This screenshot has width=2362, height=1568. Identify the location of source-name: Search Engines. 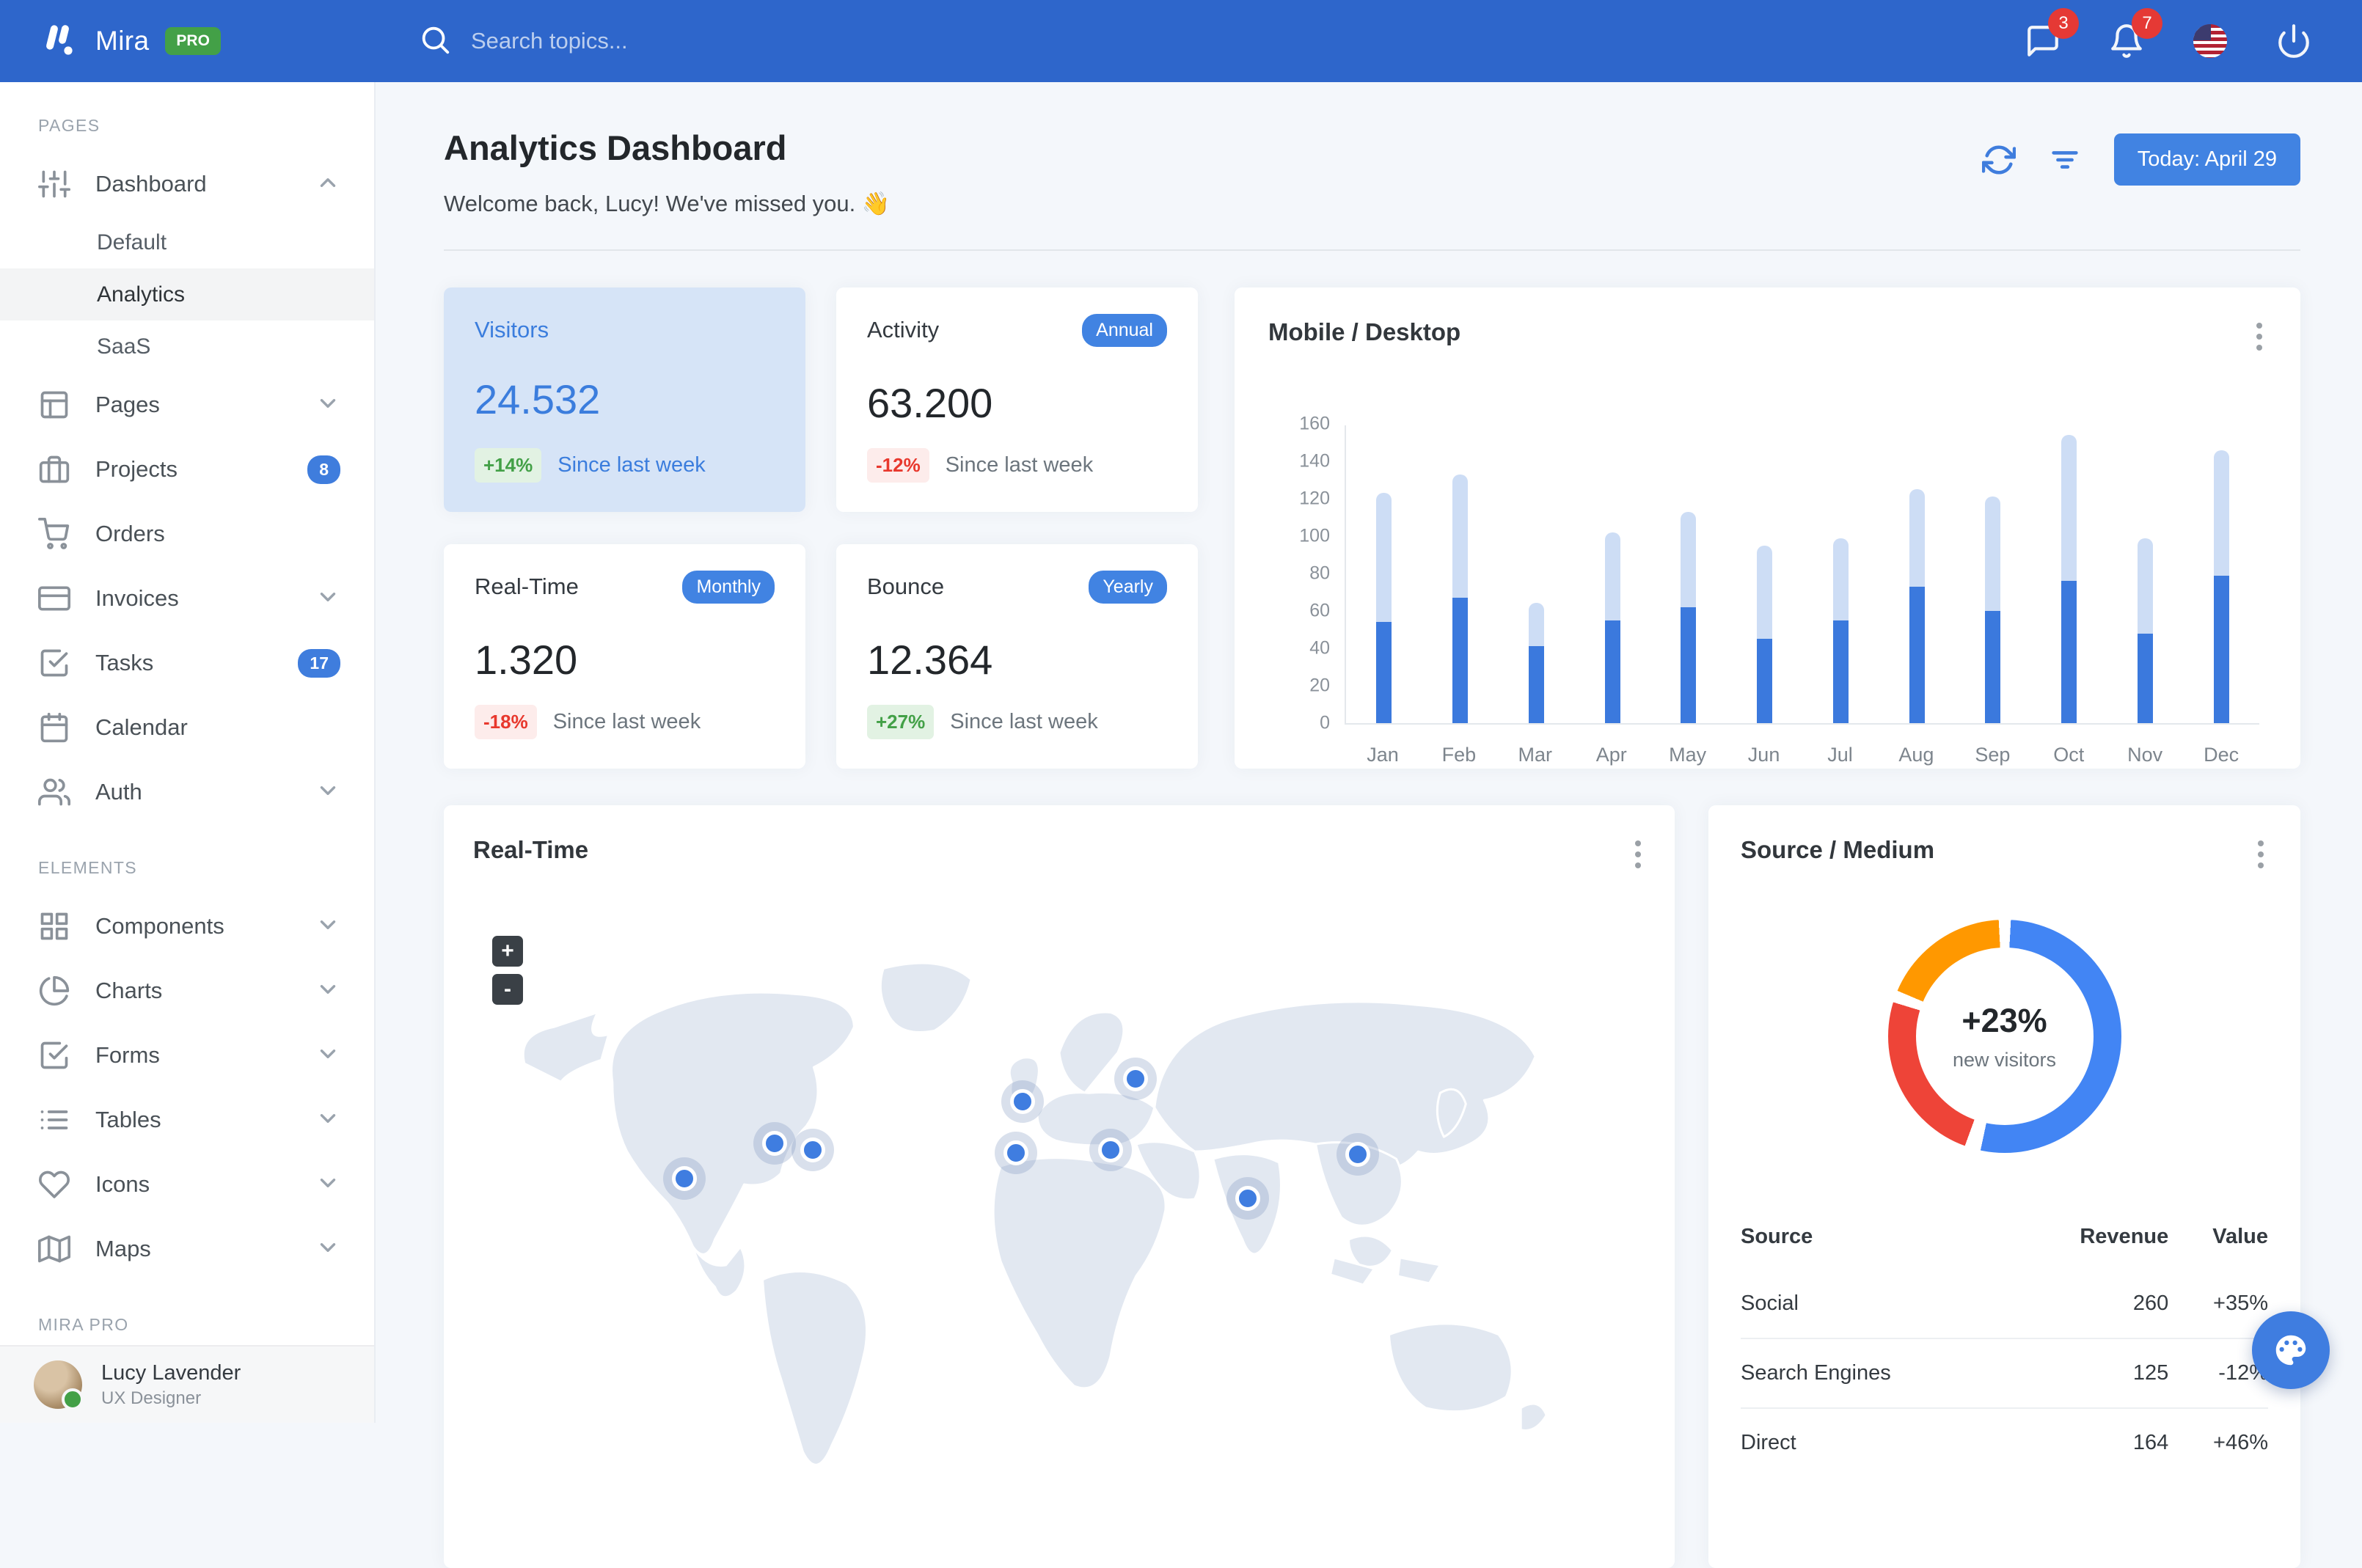
(1875, 1373).